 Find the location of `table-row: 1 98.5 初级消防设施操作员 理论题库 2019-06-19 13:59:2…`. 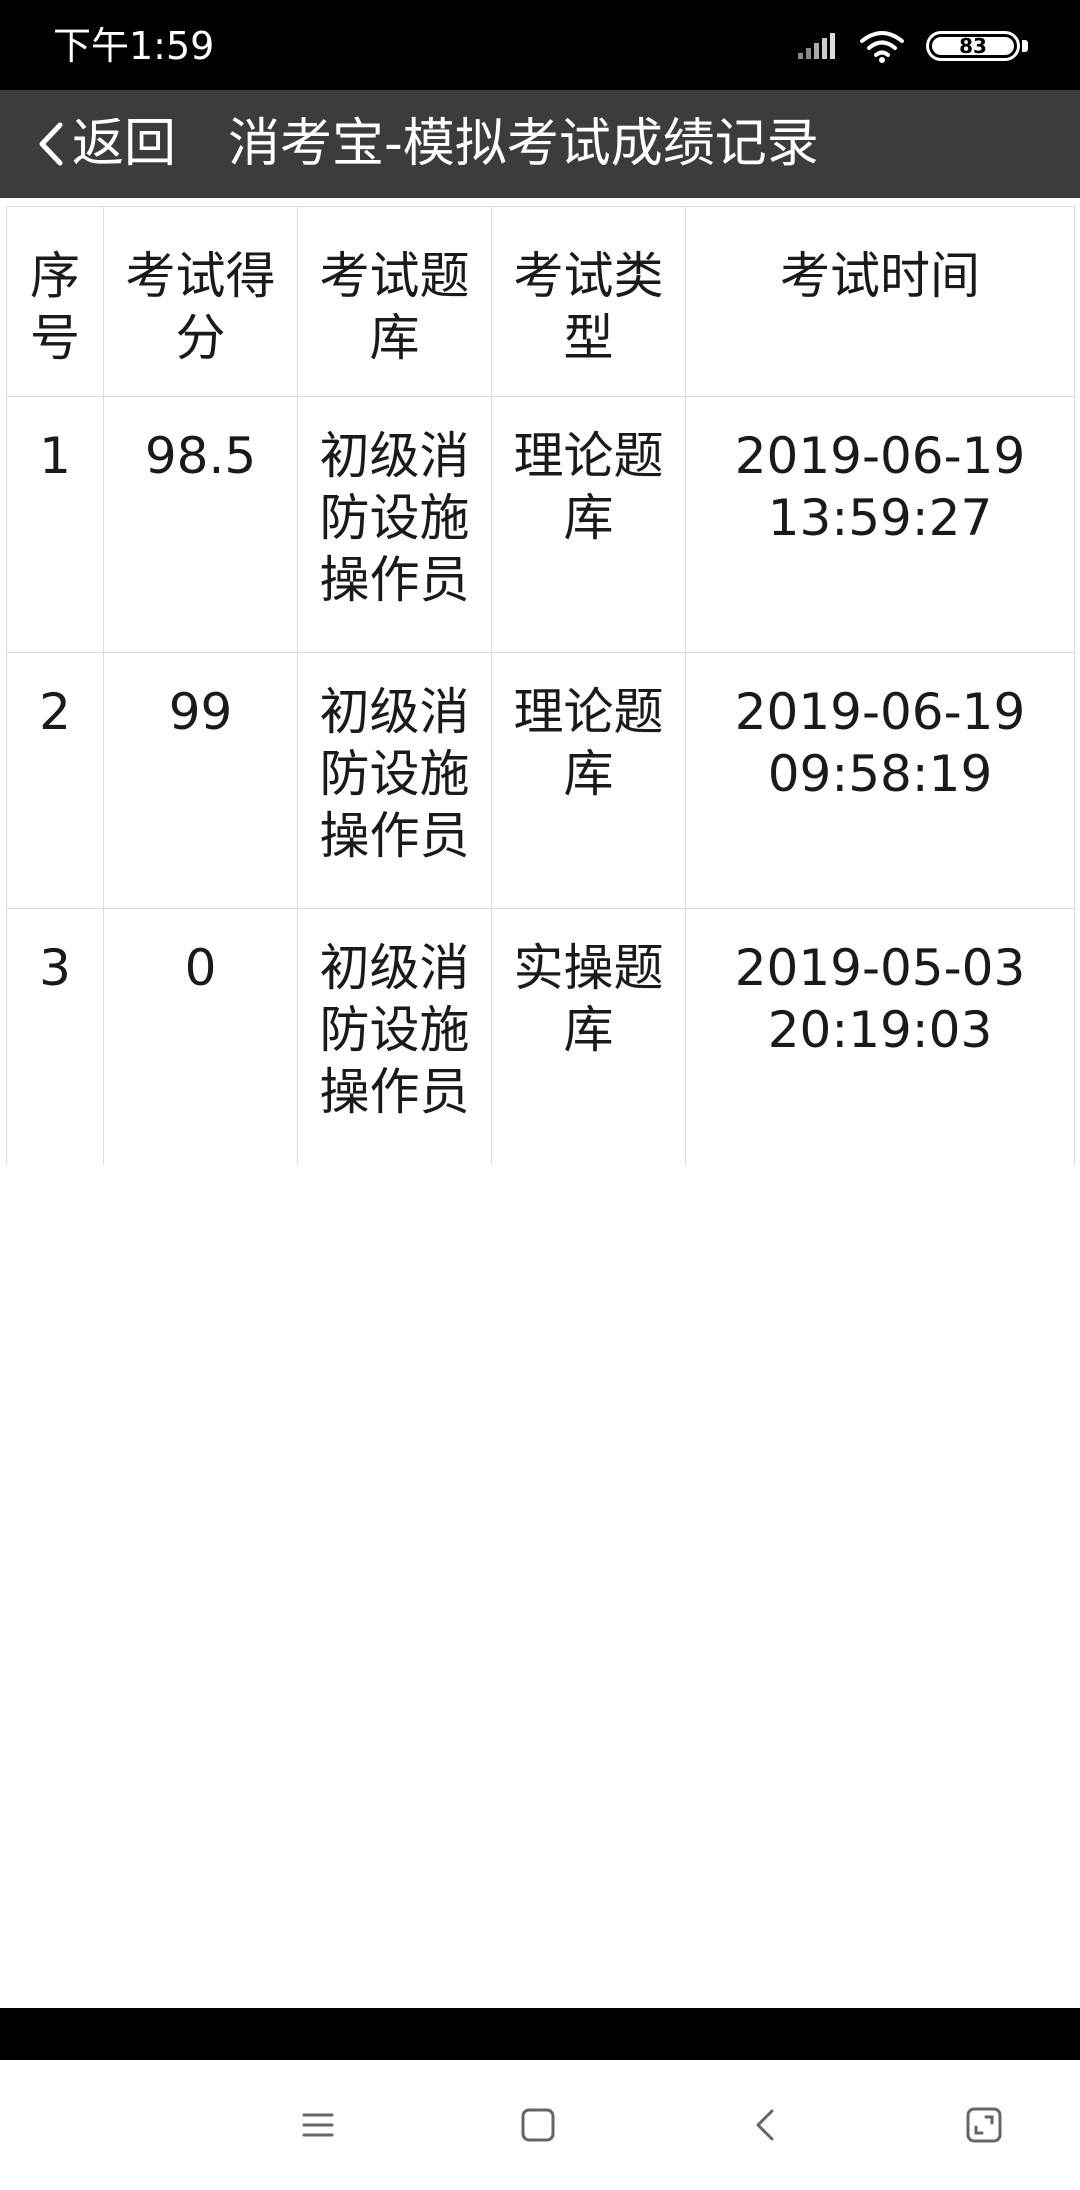

table-row: 1 98.5 初级消防设施操作员 理论题库 2019-06-19 13:59:2… is located at coordinates (540, 524).